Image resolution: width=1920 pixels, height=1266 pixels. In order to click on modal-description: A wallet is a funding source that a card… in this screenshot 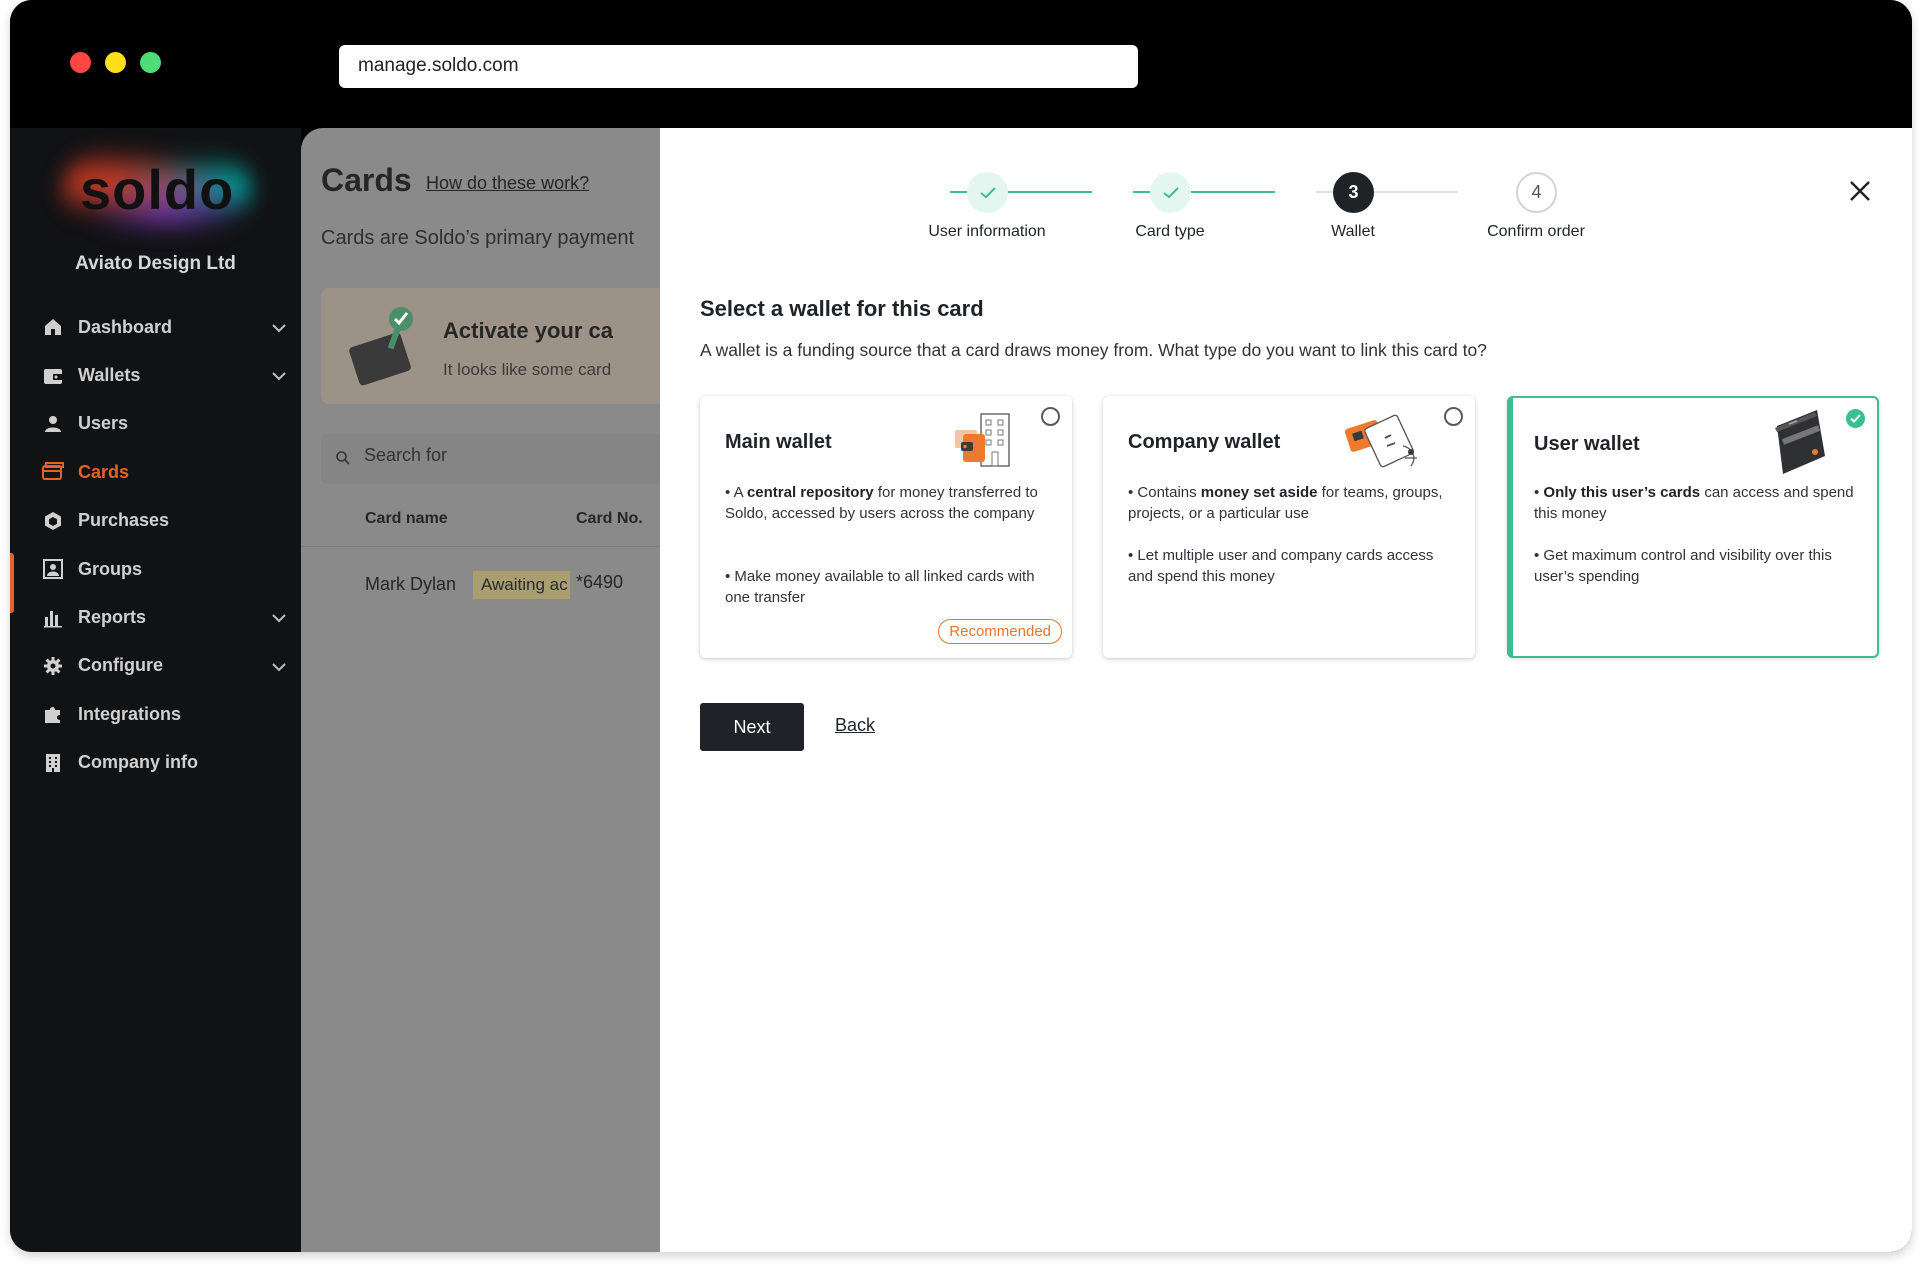, I will do `click(1093, 350)`.